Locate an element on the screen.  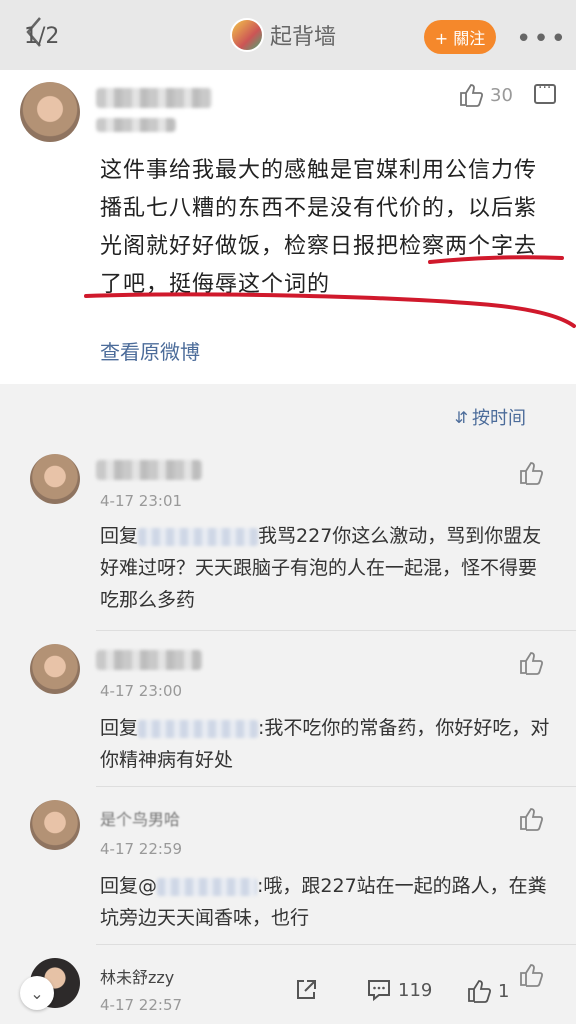
chevron-down-icon: ⌄ is located at coordinates (37, 993).